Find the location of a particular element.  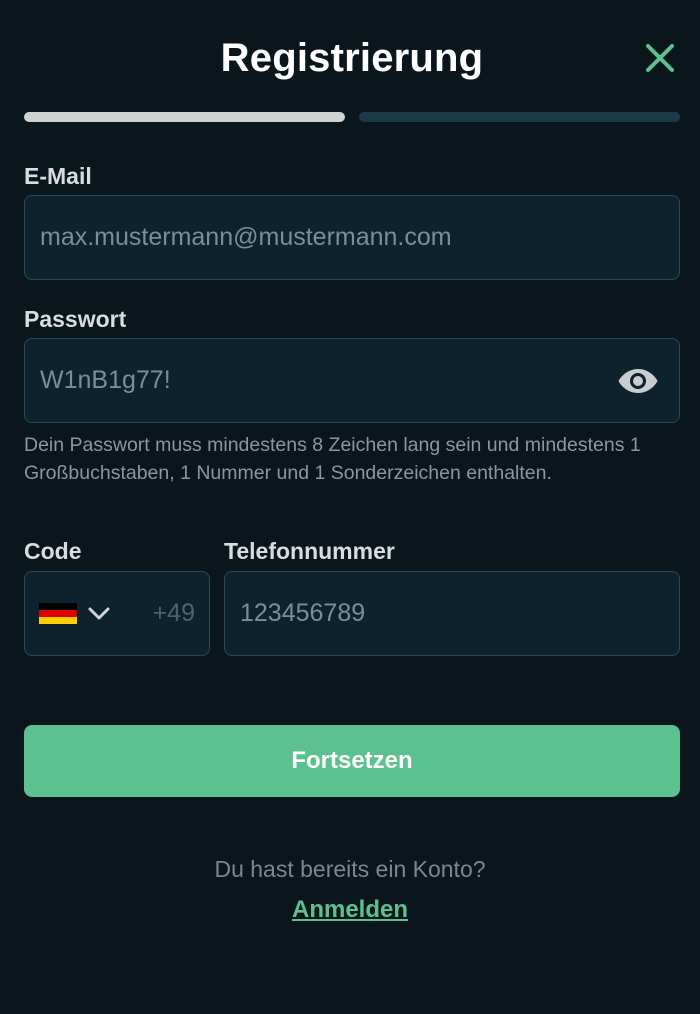

close-button is located at coordinates (660, 58).